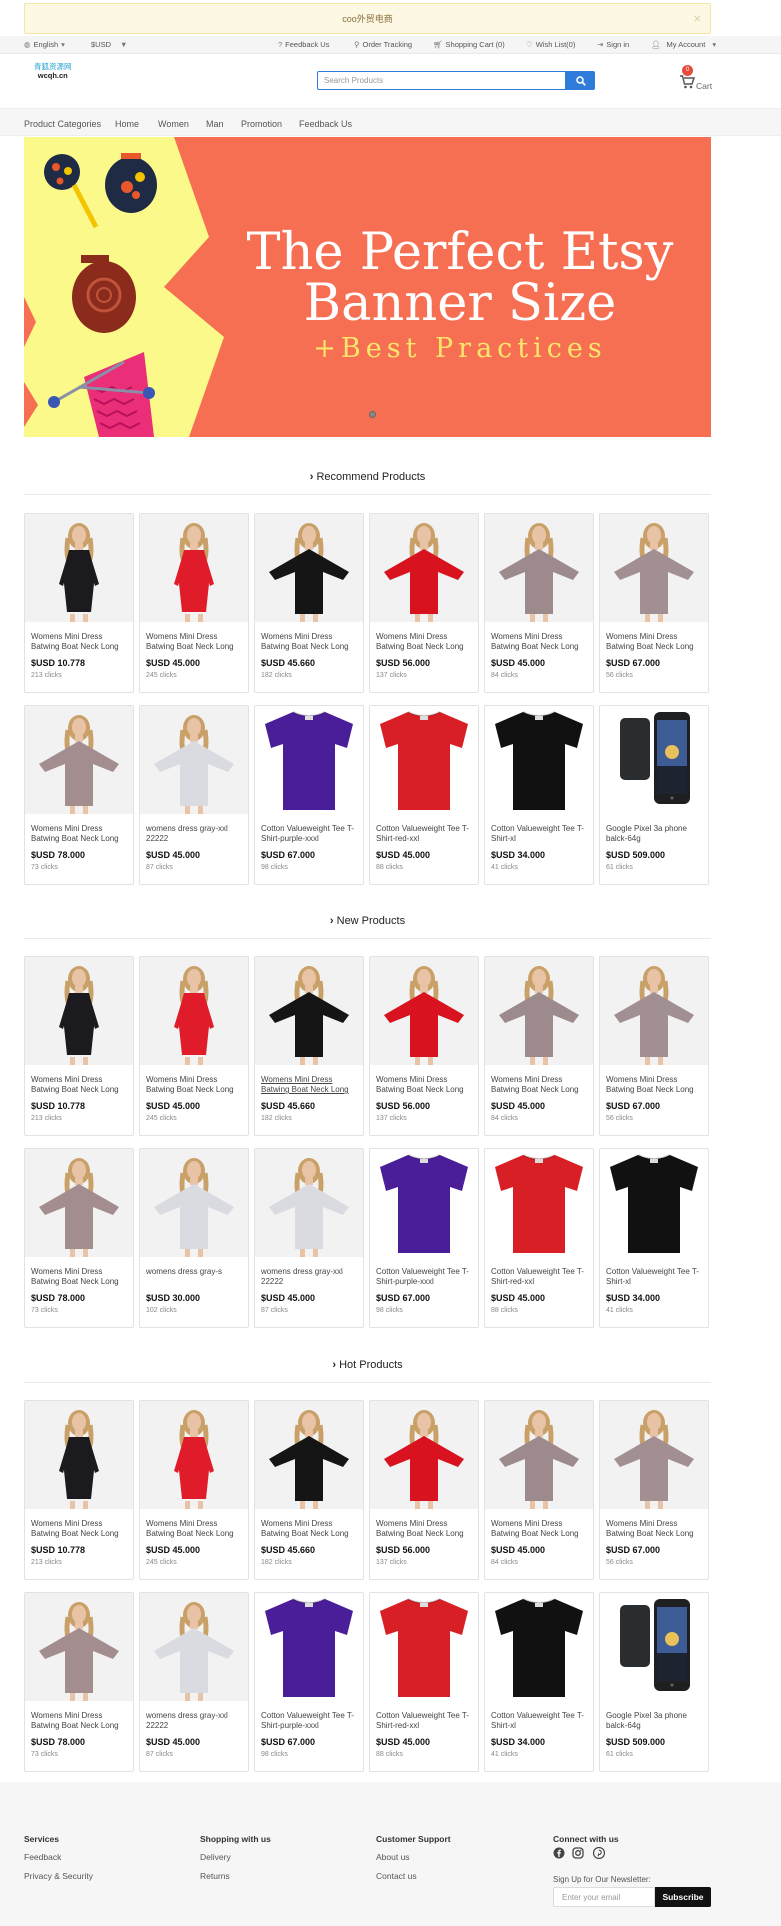 This screenshot has height=1926, width=781. I want to click on site-logo: 青狐资源网 wcqh.cn, so click(53, 71).